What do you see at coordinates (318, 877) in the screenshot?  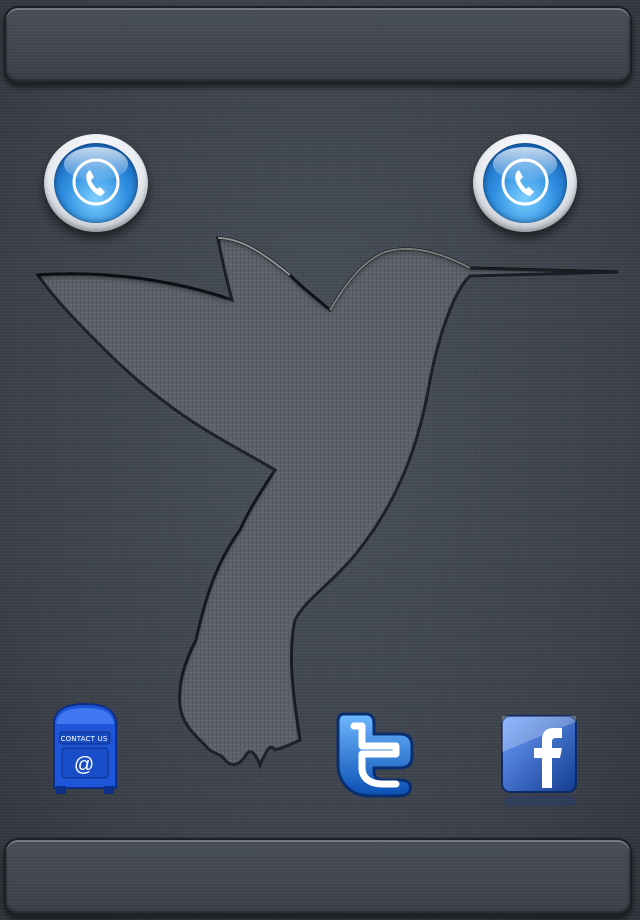 I see `footer-bar` at bounding box center [318, 877].